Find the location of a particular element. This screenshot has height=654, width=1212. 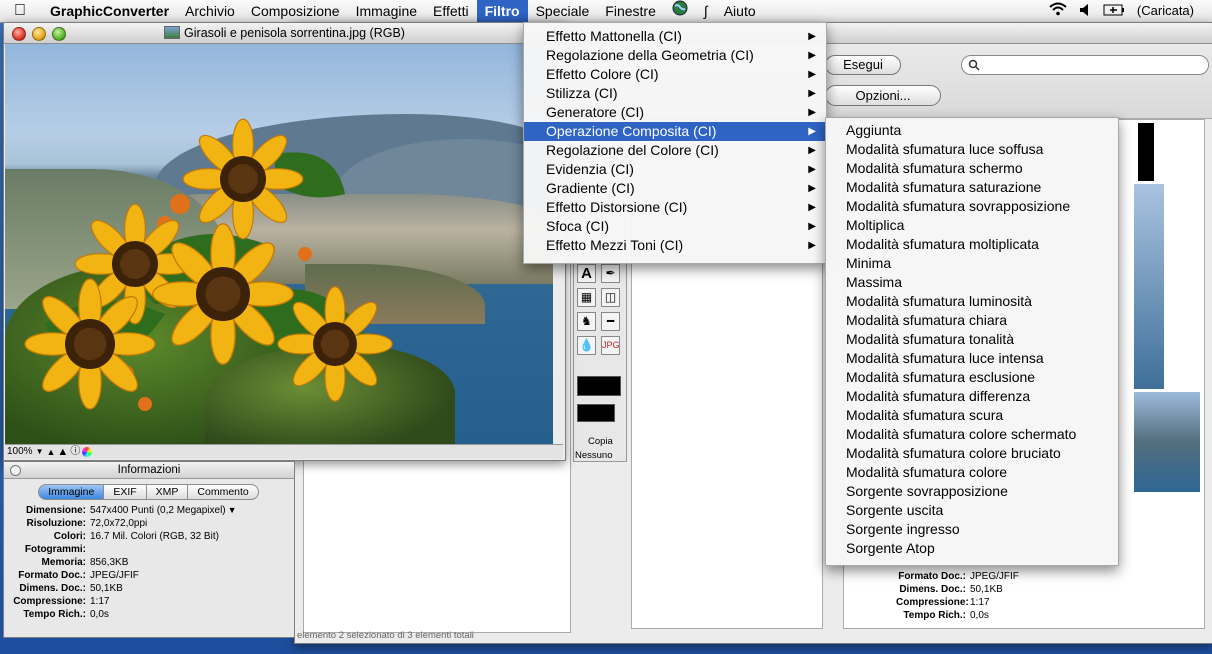

menu-item-mattonella: Effetto Mattonella (CI) ▶ is located at coordinates (675, 36).